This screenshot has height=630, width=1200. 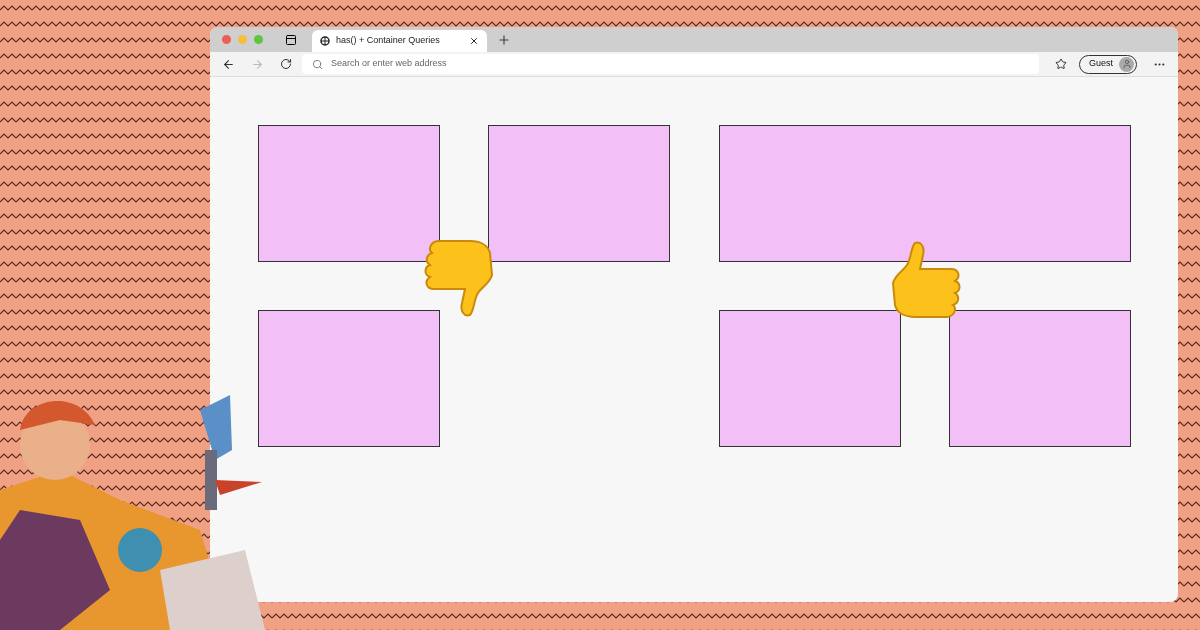 I want to click on address-field: Search or enter web address, so click(x=680, y=64).